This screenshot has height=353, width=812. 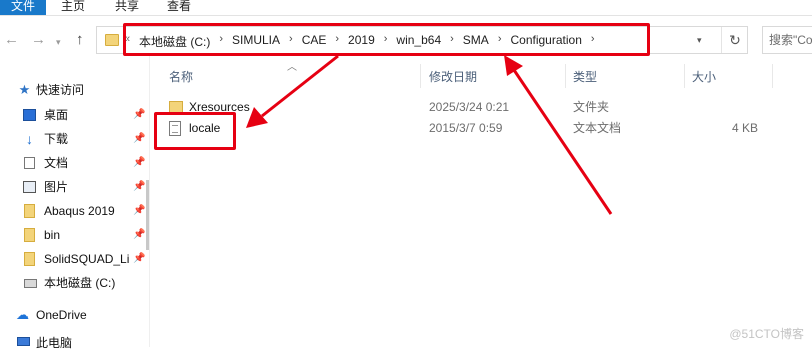 What do you see at coordinates (181, 77) in the screenshot?
I see `column-header-name: 名称` at bounding box center [181, 77].